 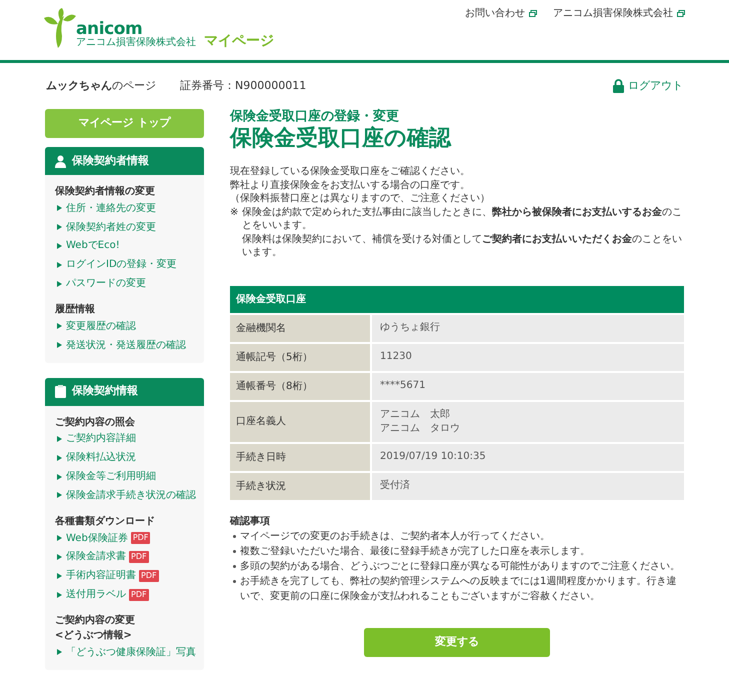 I want to click on sidebar-link: 手術内容証明書, so click(x=101, y=576).